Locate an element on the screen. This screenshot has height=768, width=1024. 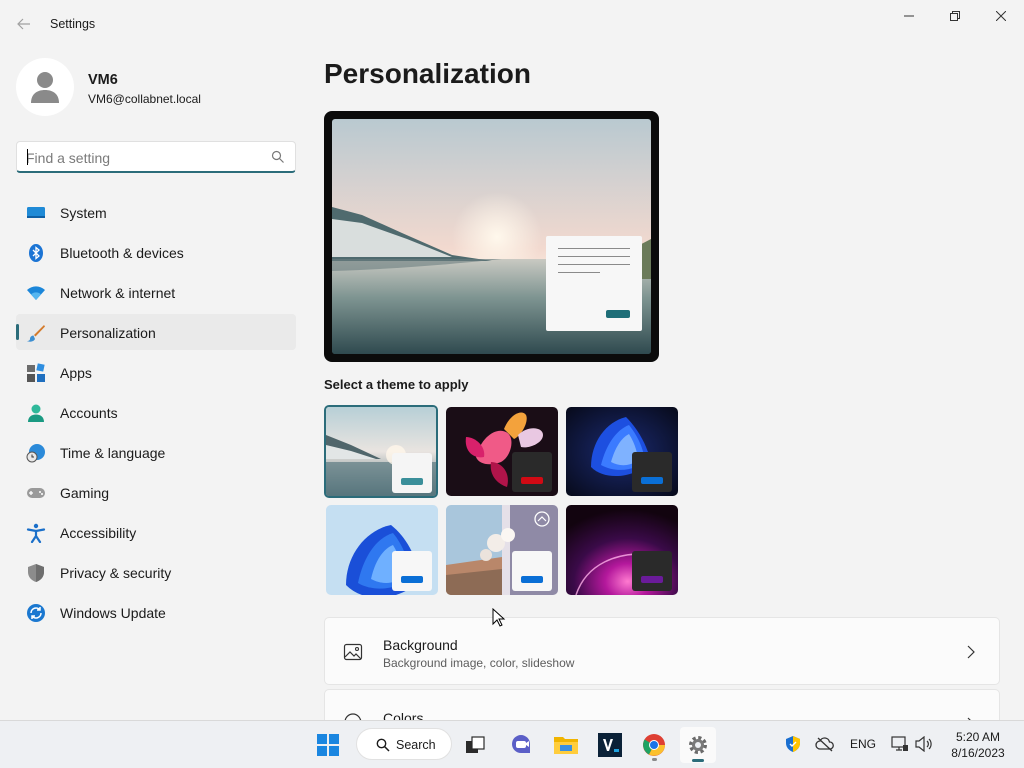
theme-preview is located at coordinates (491, 236).